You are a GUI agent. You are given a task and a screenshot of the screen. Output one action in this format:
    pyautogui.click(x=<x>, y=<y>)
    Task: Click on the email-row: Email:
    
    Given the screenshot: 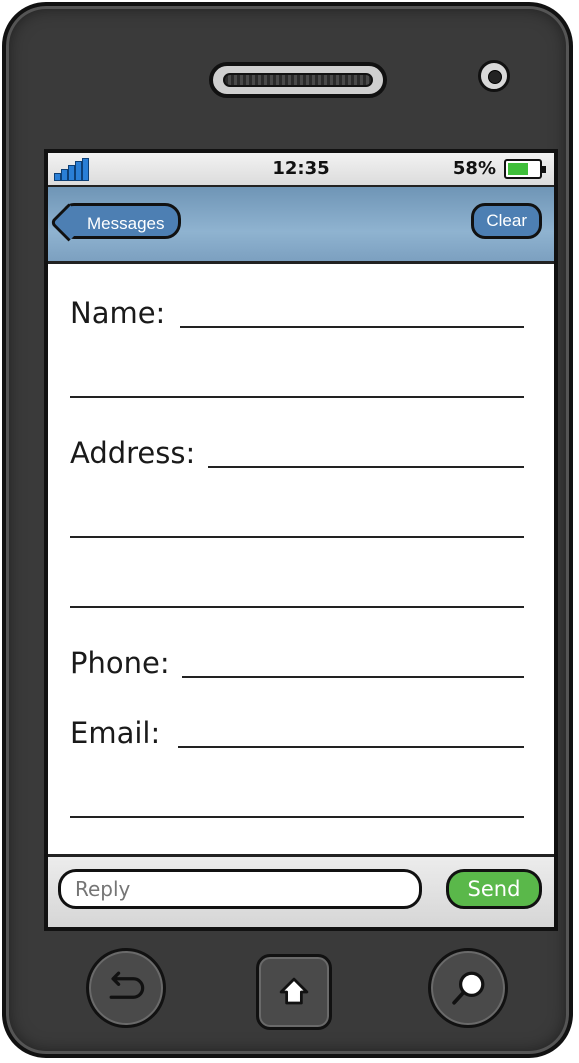 What is the action you would take?
    pyautogui.click(x=297, y=734)
    